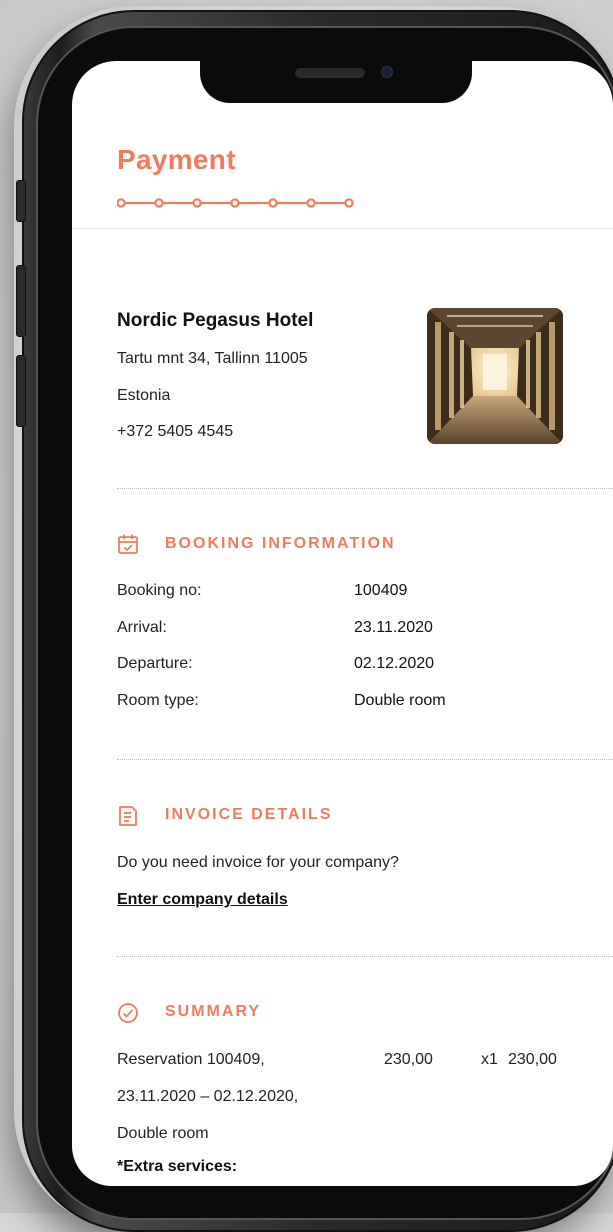 This screenshot has height=1232, width=613. What do you see at coordinates (175, 431) in the screenshot?
I see `hotel-phone: +372 5405 4545` at bounding box center [175, 431].